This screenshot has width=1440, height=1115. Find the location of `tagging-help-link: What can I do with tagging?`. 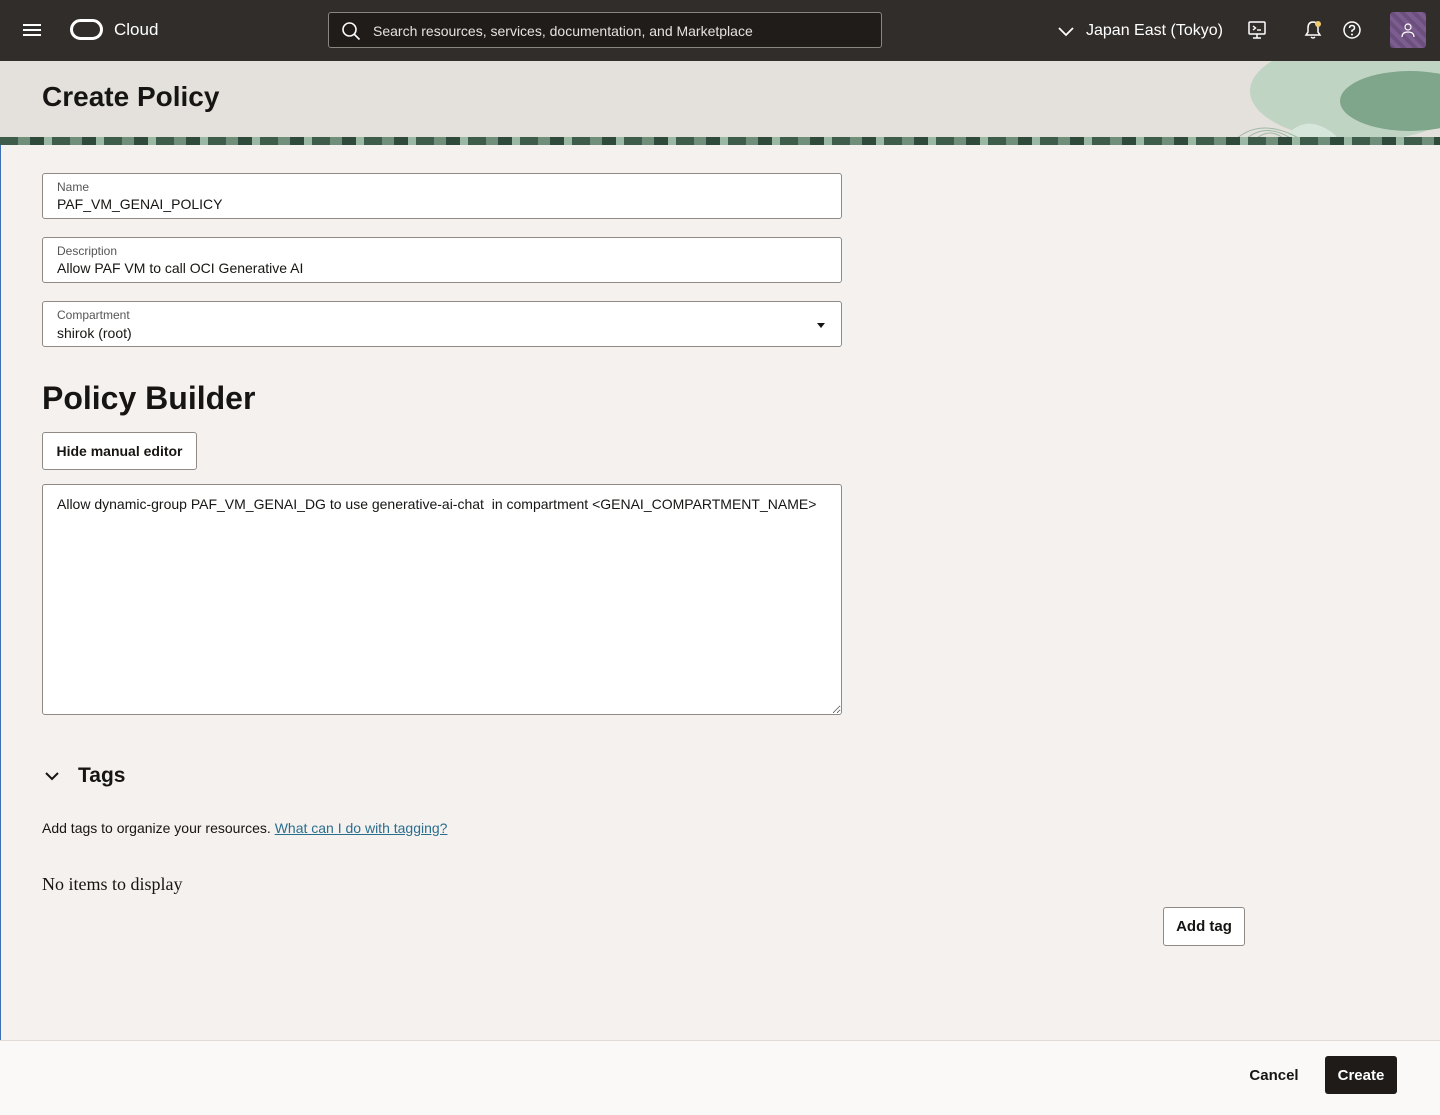

tagging-help-link: What can I do with tagging? is located at coordinates (361, 828).